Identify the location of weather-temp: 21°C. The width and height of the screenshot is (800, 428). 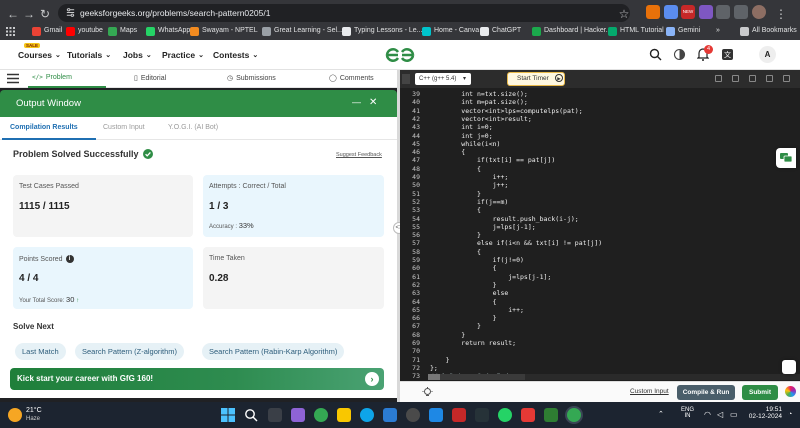
(34, 410).